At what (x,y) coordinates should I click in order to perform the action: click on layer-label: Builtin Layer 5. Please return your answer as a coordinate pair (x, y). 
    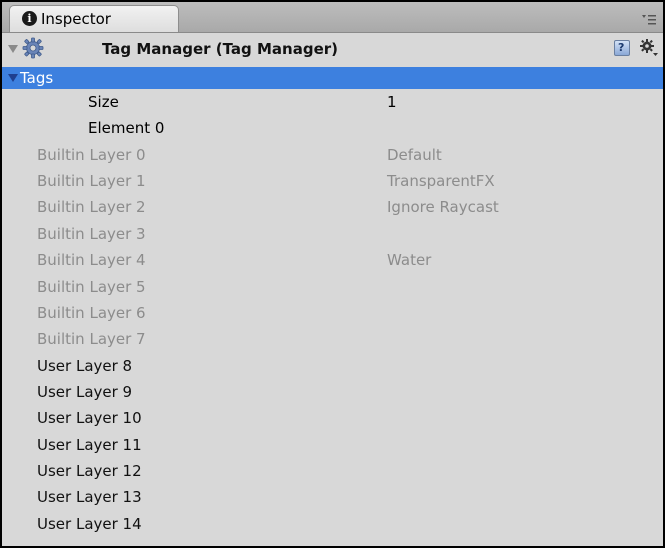
    Looking at the image, I should click on (91, 287).